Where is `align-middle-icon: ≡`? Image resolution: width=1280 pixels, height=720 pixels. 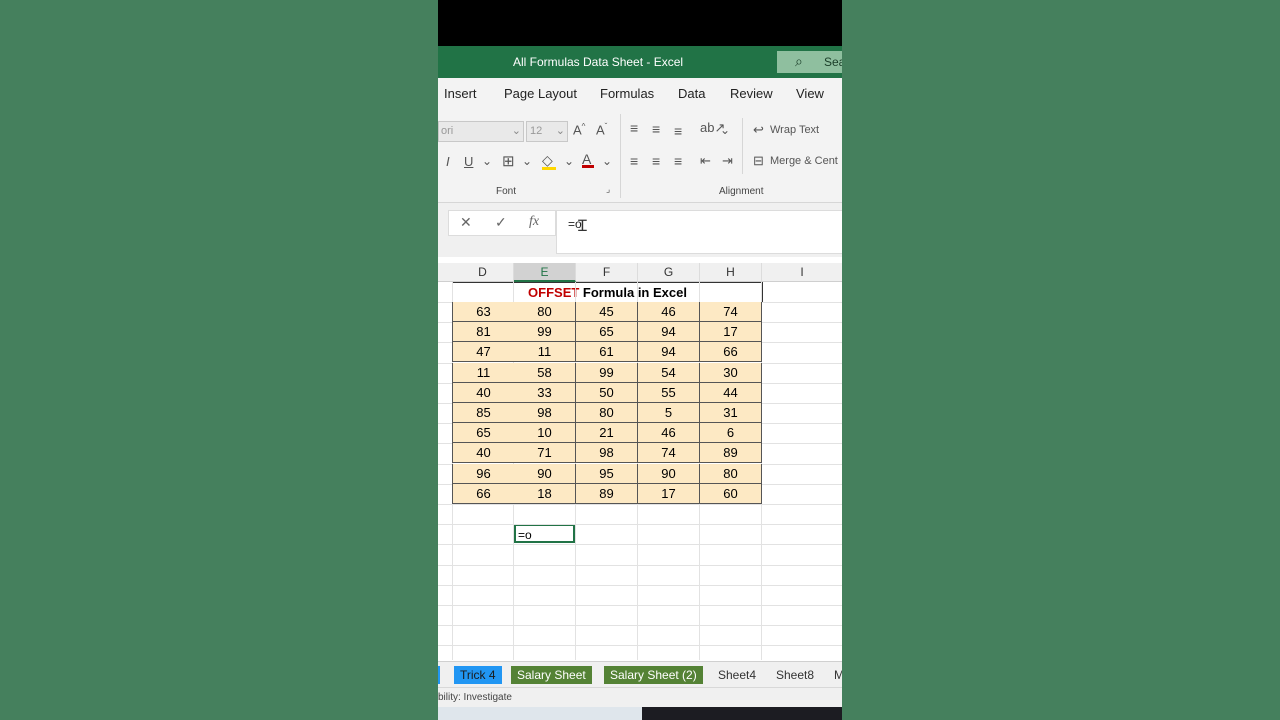 align-middle-icon: ≡ is located at coordinates (656, 129).